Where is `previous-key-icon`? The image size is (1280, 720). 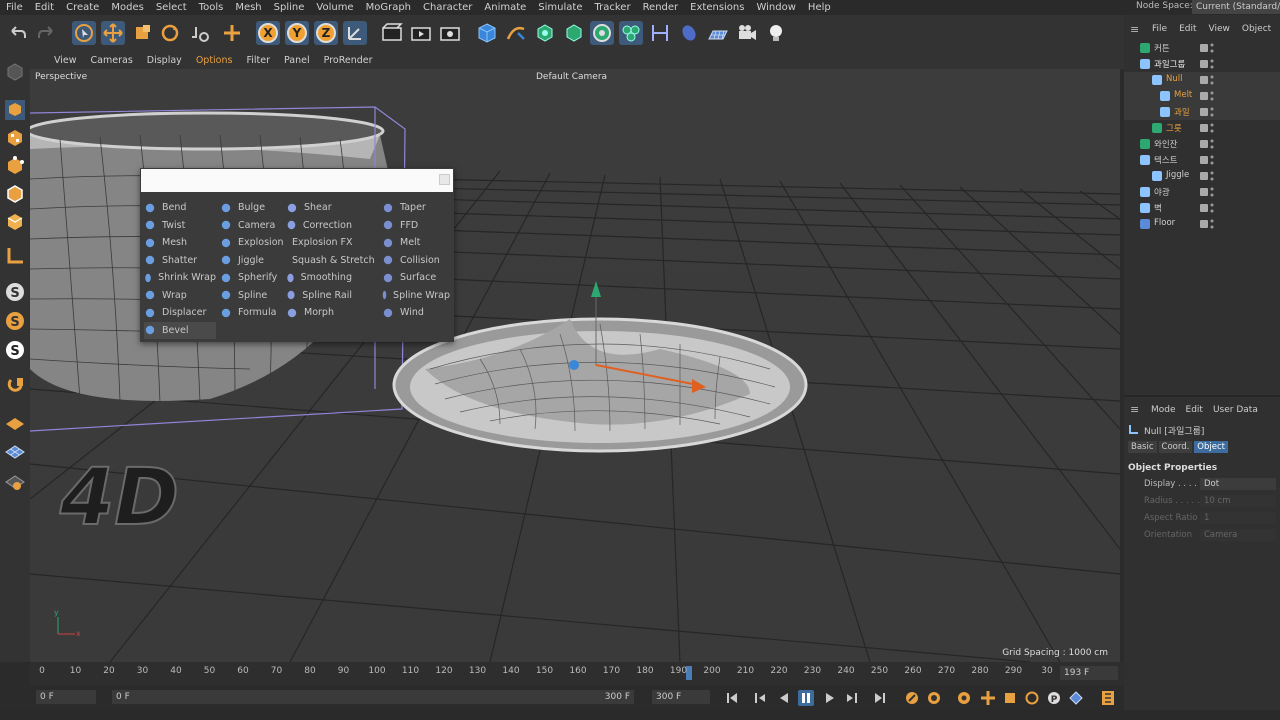 previous-key-icon is located at coordinates (760, 698).